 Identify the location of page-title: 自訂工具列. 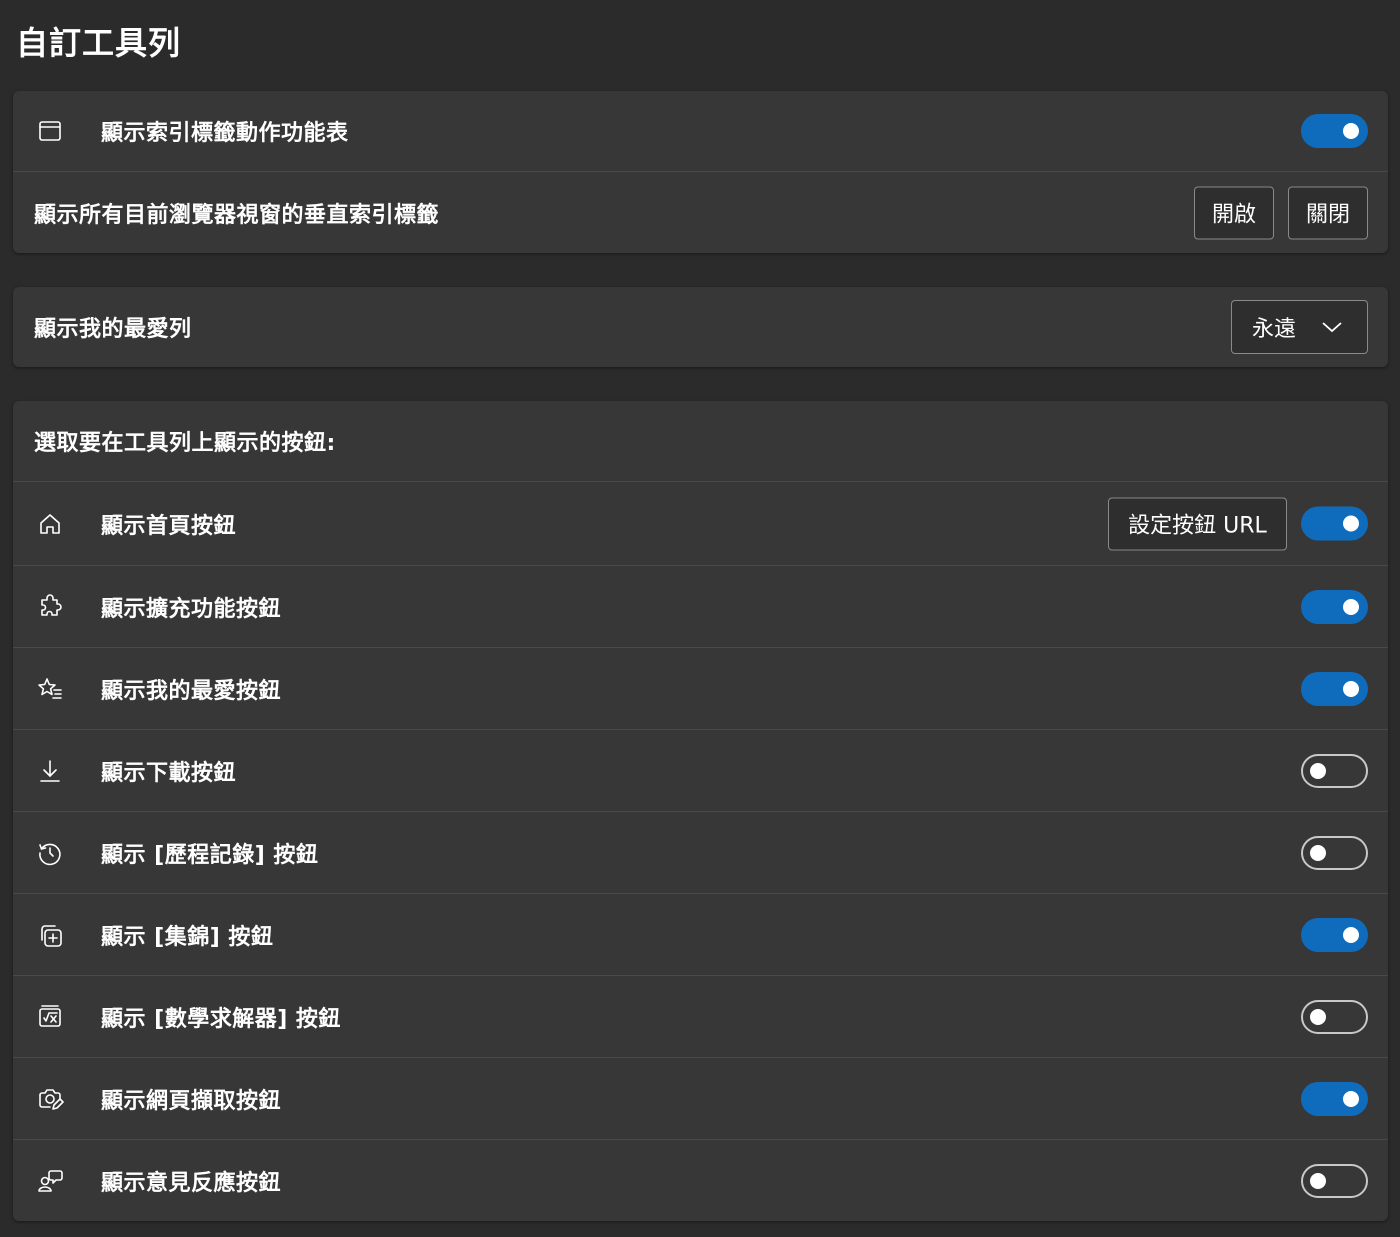
(99, 43).